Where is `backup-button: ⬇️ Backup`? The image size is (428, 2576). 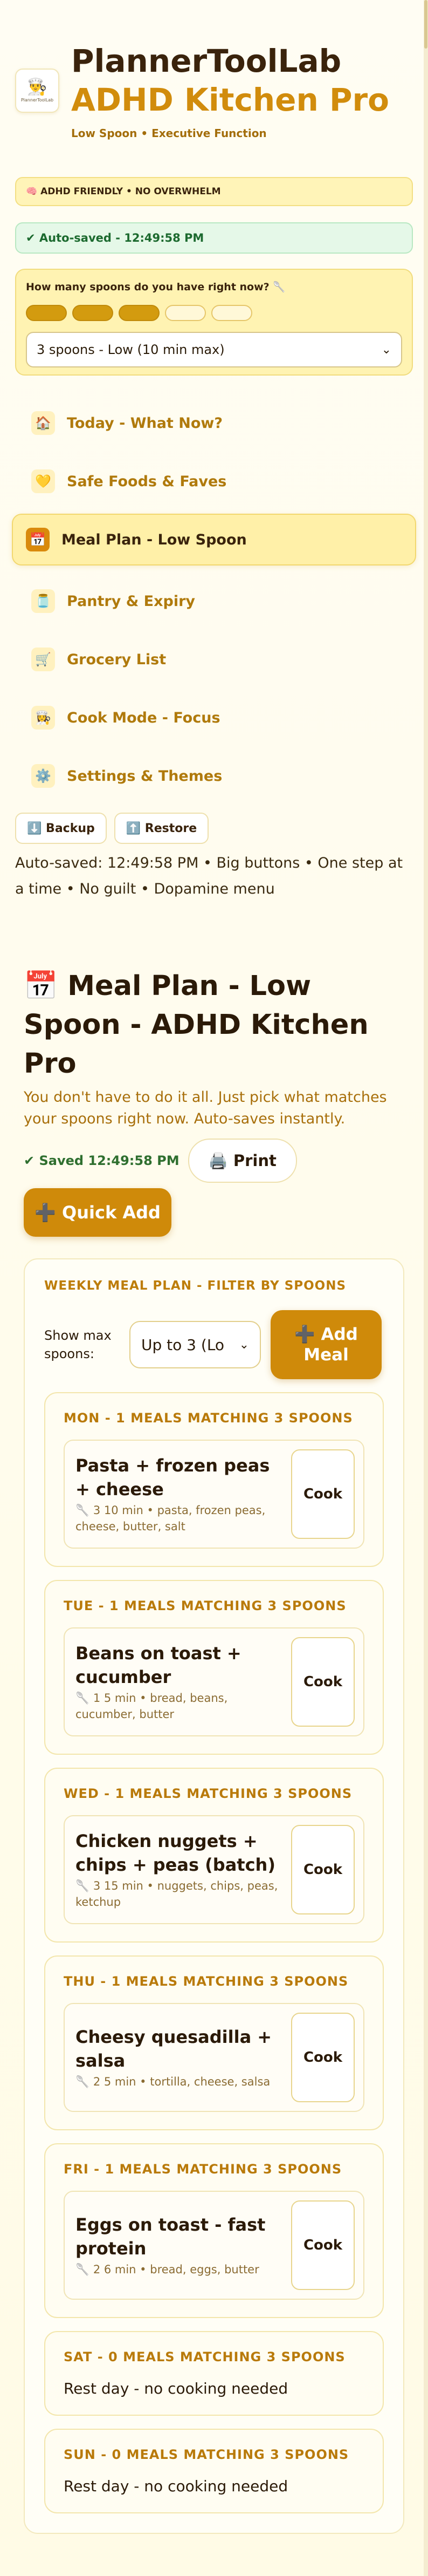 backup-button: ⬇️ Backup is located at coordinates (61, 828).